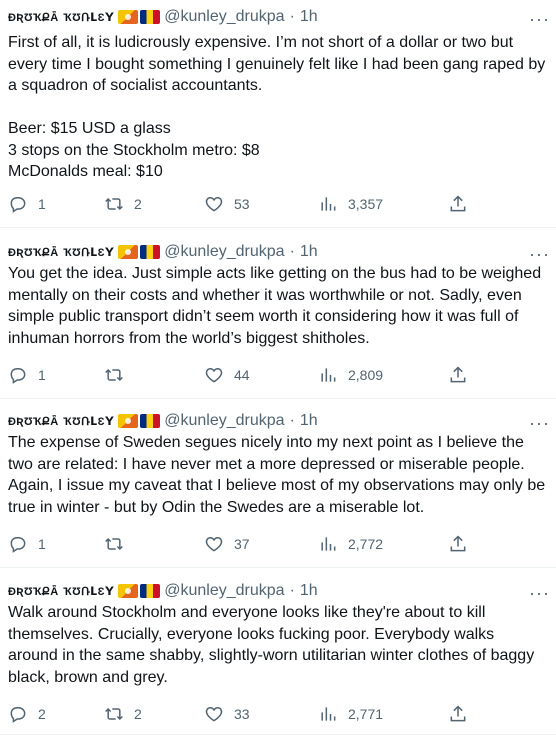 The height and width of the screenshot is (735, 556). I want to click on tweet-actions: 1 37 2,772, so click(278, 544).